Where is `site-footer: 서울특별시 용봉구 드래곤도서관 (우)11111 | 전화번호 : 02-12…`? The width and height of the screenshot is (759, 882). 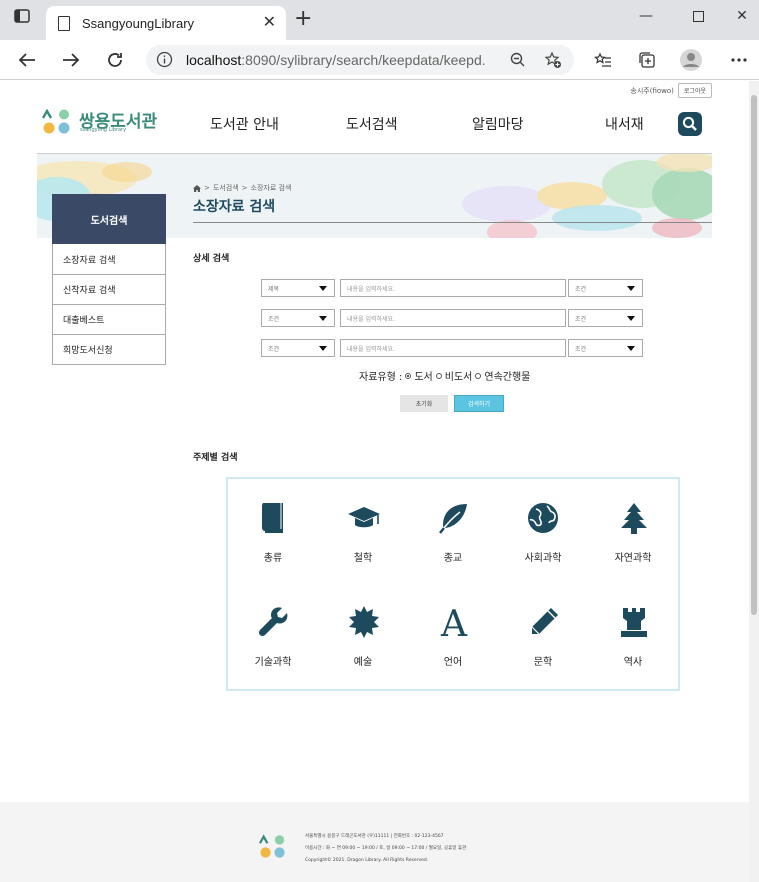 site-footer: 서울특별시 용봉구 드래곤도서관 (우)11111 | 전화번호 : 02-12… is located at coordinates (374, 842).